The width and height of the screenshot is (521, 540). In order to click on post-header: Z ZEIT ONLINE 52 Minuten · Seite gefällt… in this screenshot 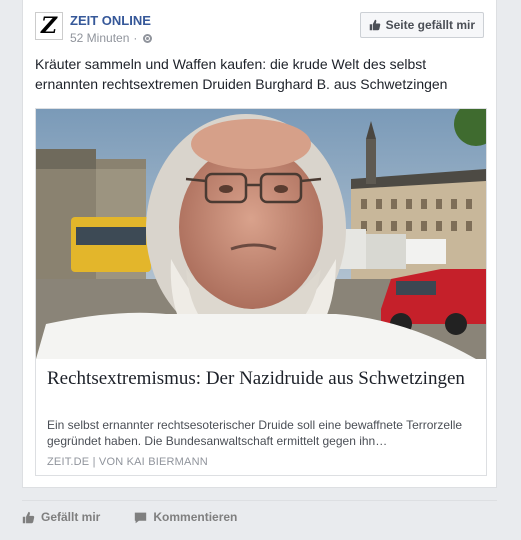, I will do `click(259, 28)`.